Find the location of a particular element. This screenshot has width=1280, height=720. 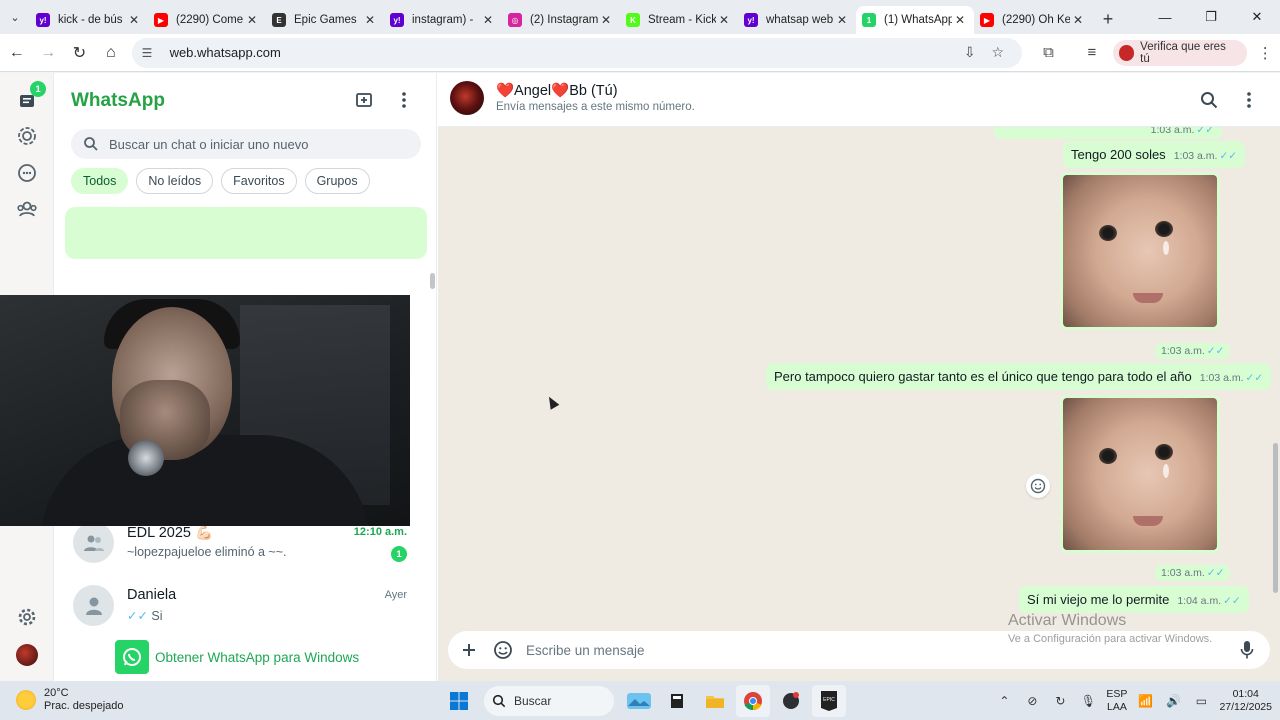

browser-menu-icon: ⋮ is located at coordinates (1265, 53).